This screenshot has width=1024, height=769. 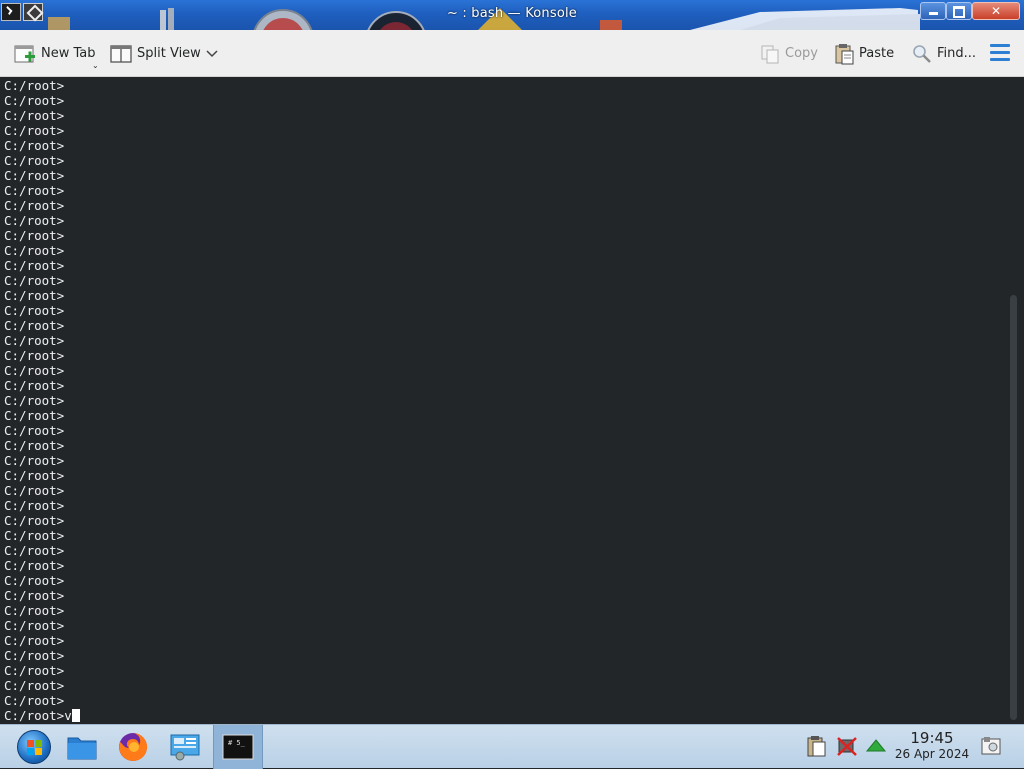 I want to click on close-button: ✕, so click(x=996, y=11).